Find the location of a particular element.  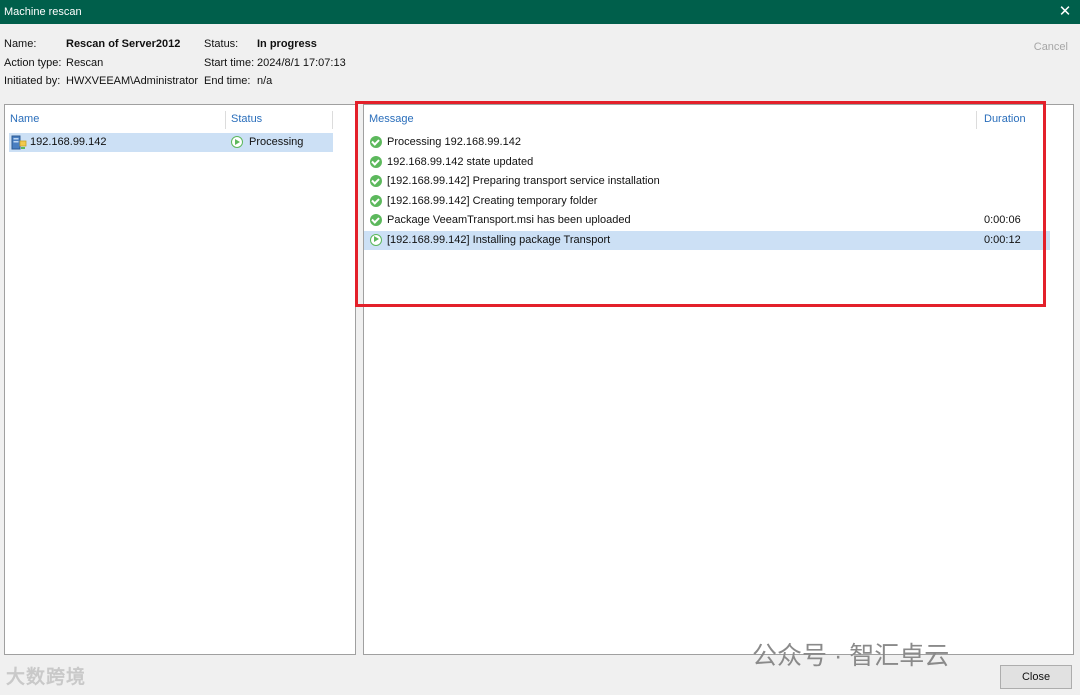

close-button: Close is located at coordinates (1036, 677).